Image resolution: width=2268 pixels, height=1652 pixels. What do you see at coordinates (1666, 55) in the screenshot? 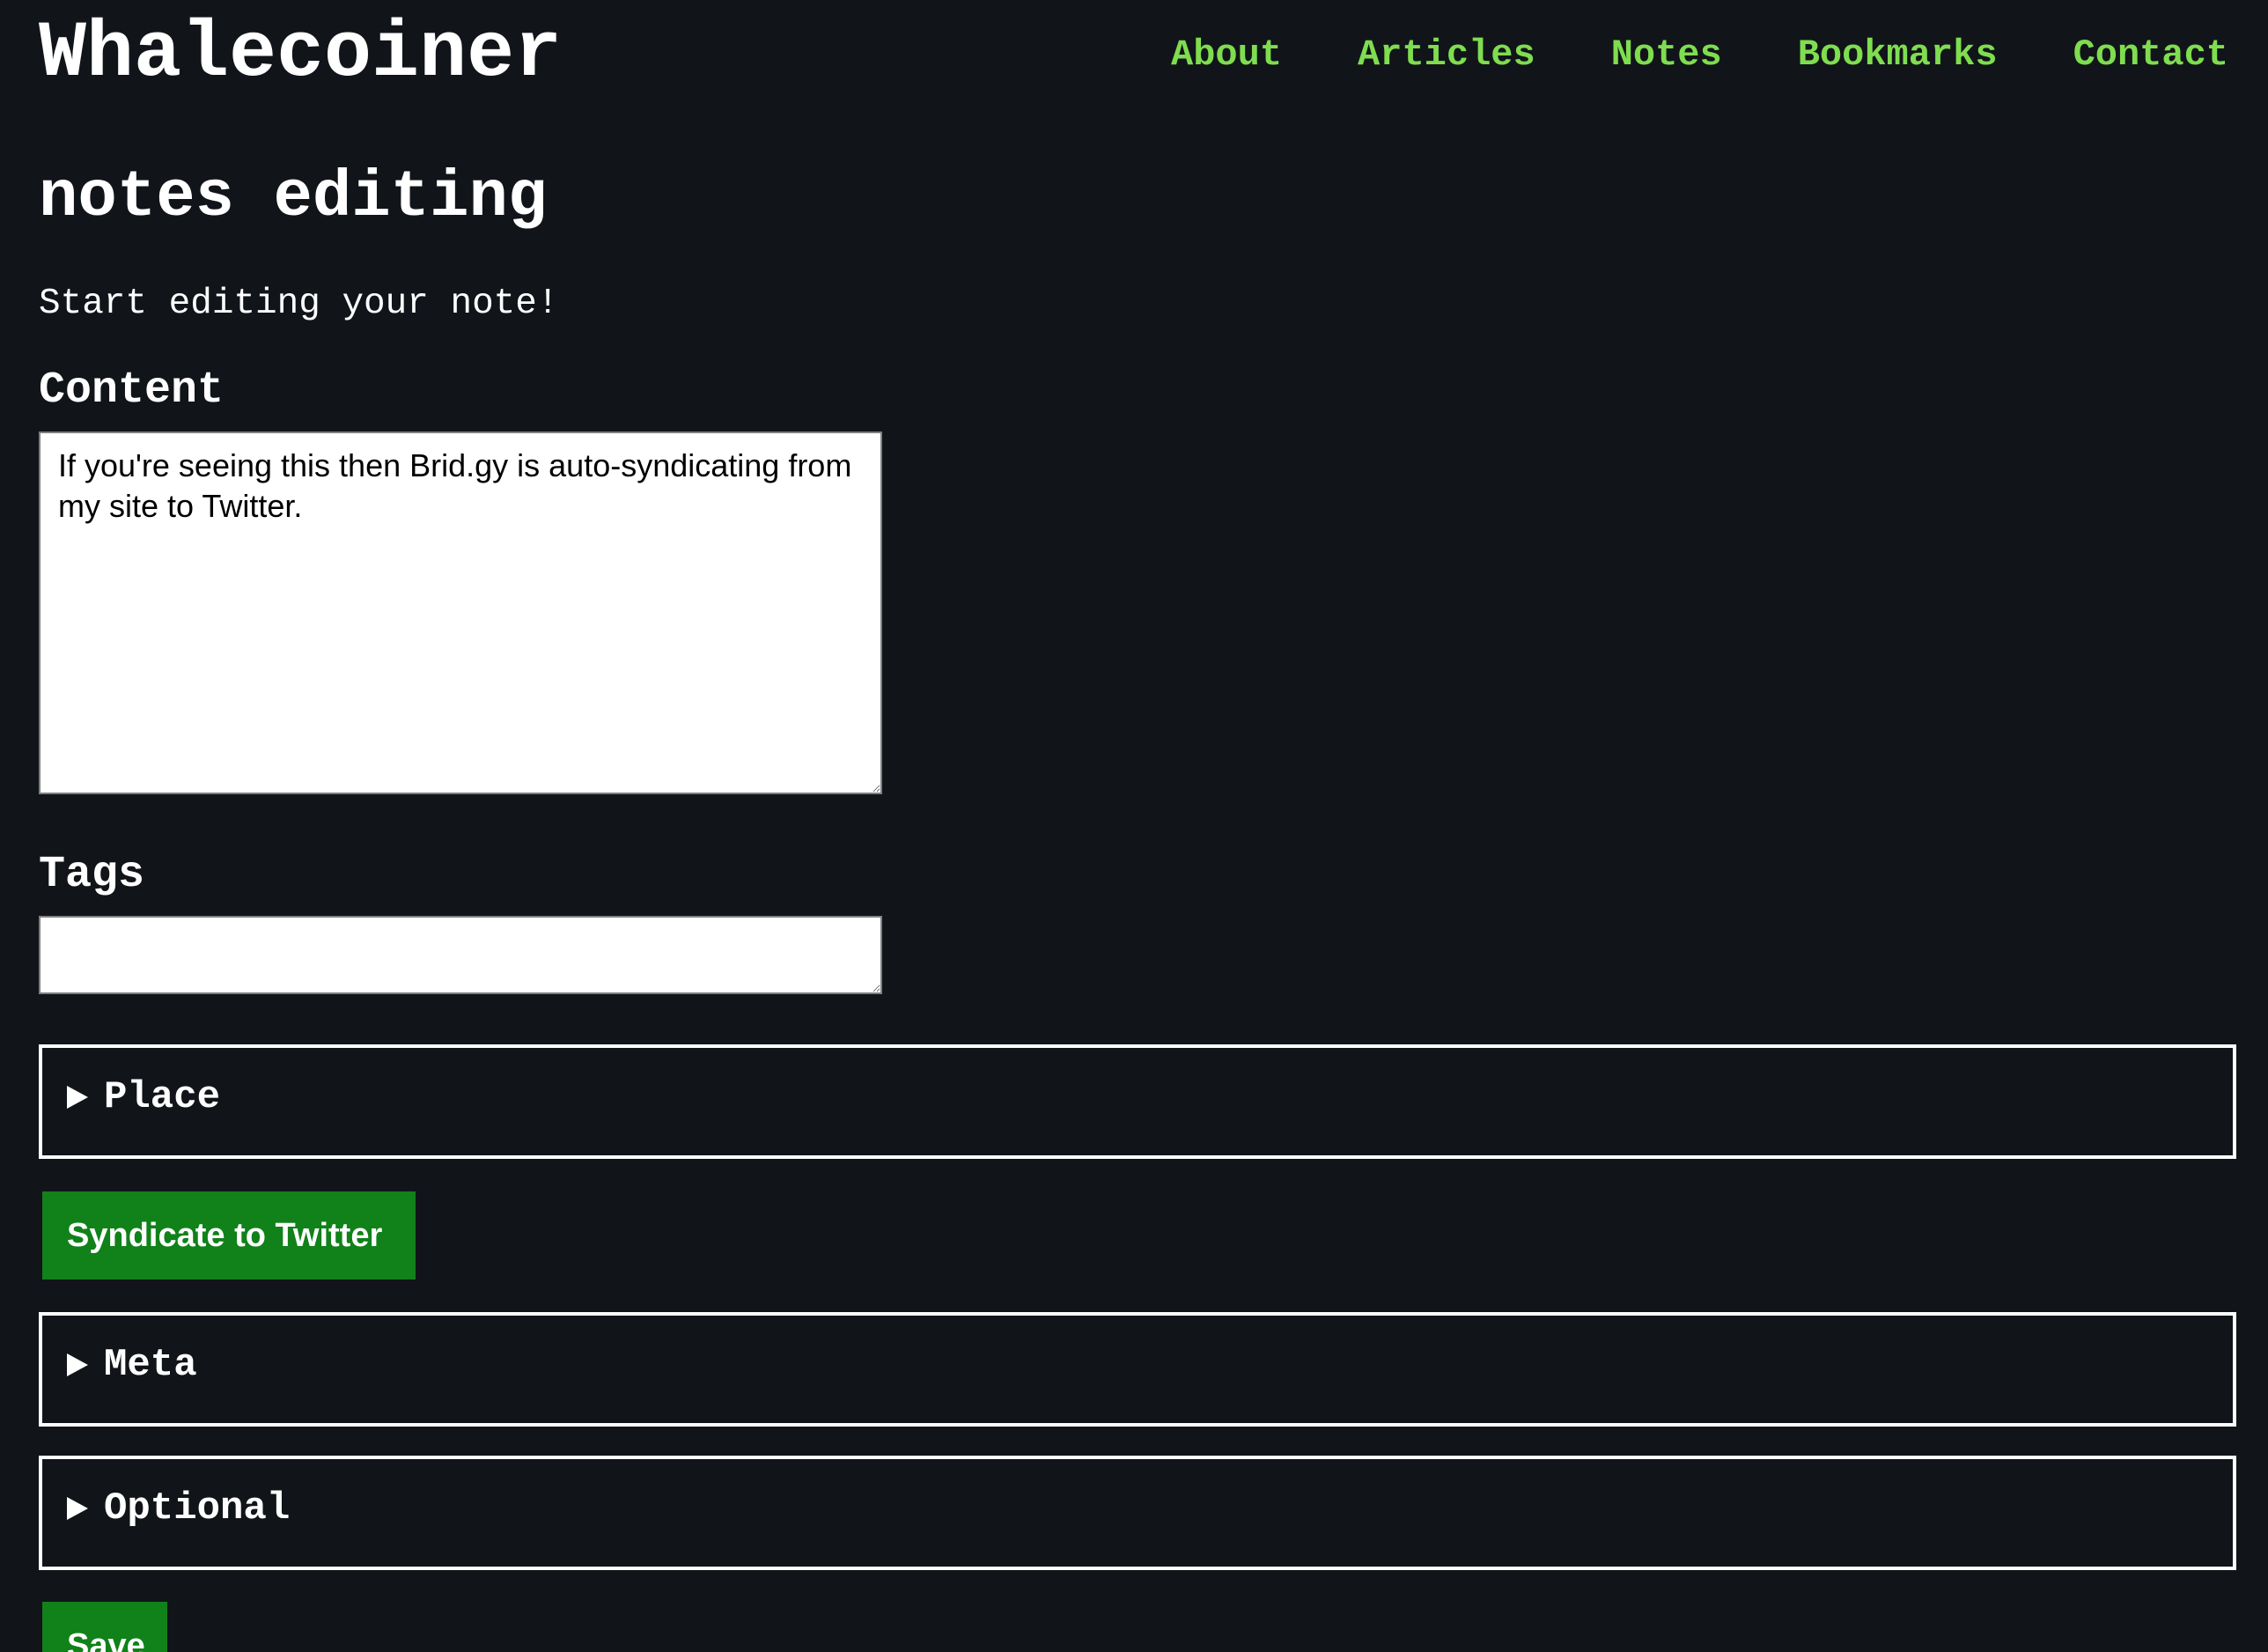
I see `nav-link-notes: Notes` at bounding box center [1666, 55].